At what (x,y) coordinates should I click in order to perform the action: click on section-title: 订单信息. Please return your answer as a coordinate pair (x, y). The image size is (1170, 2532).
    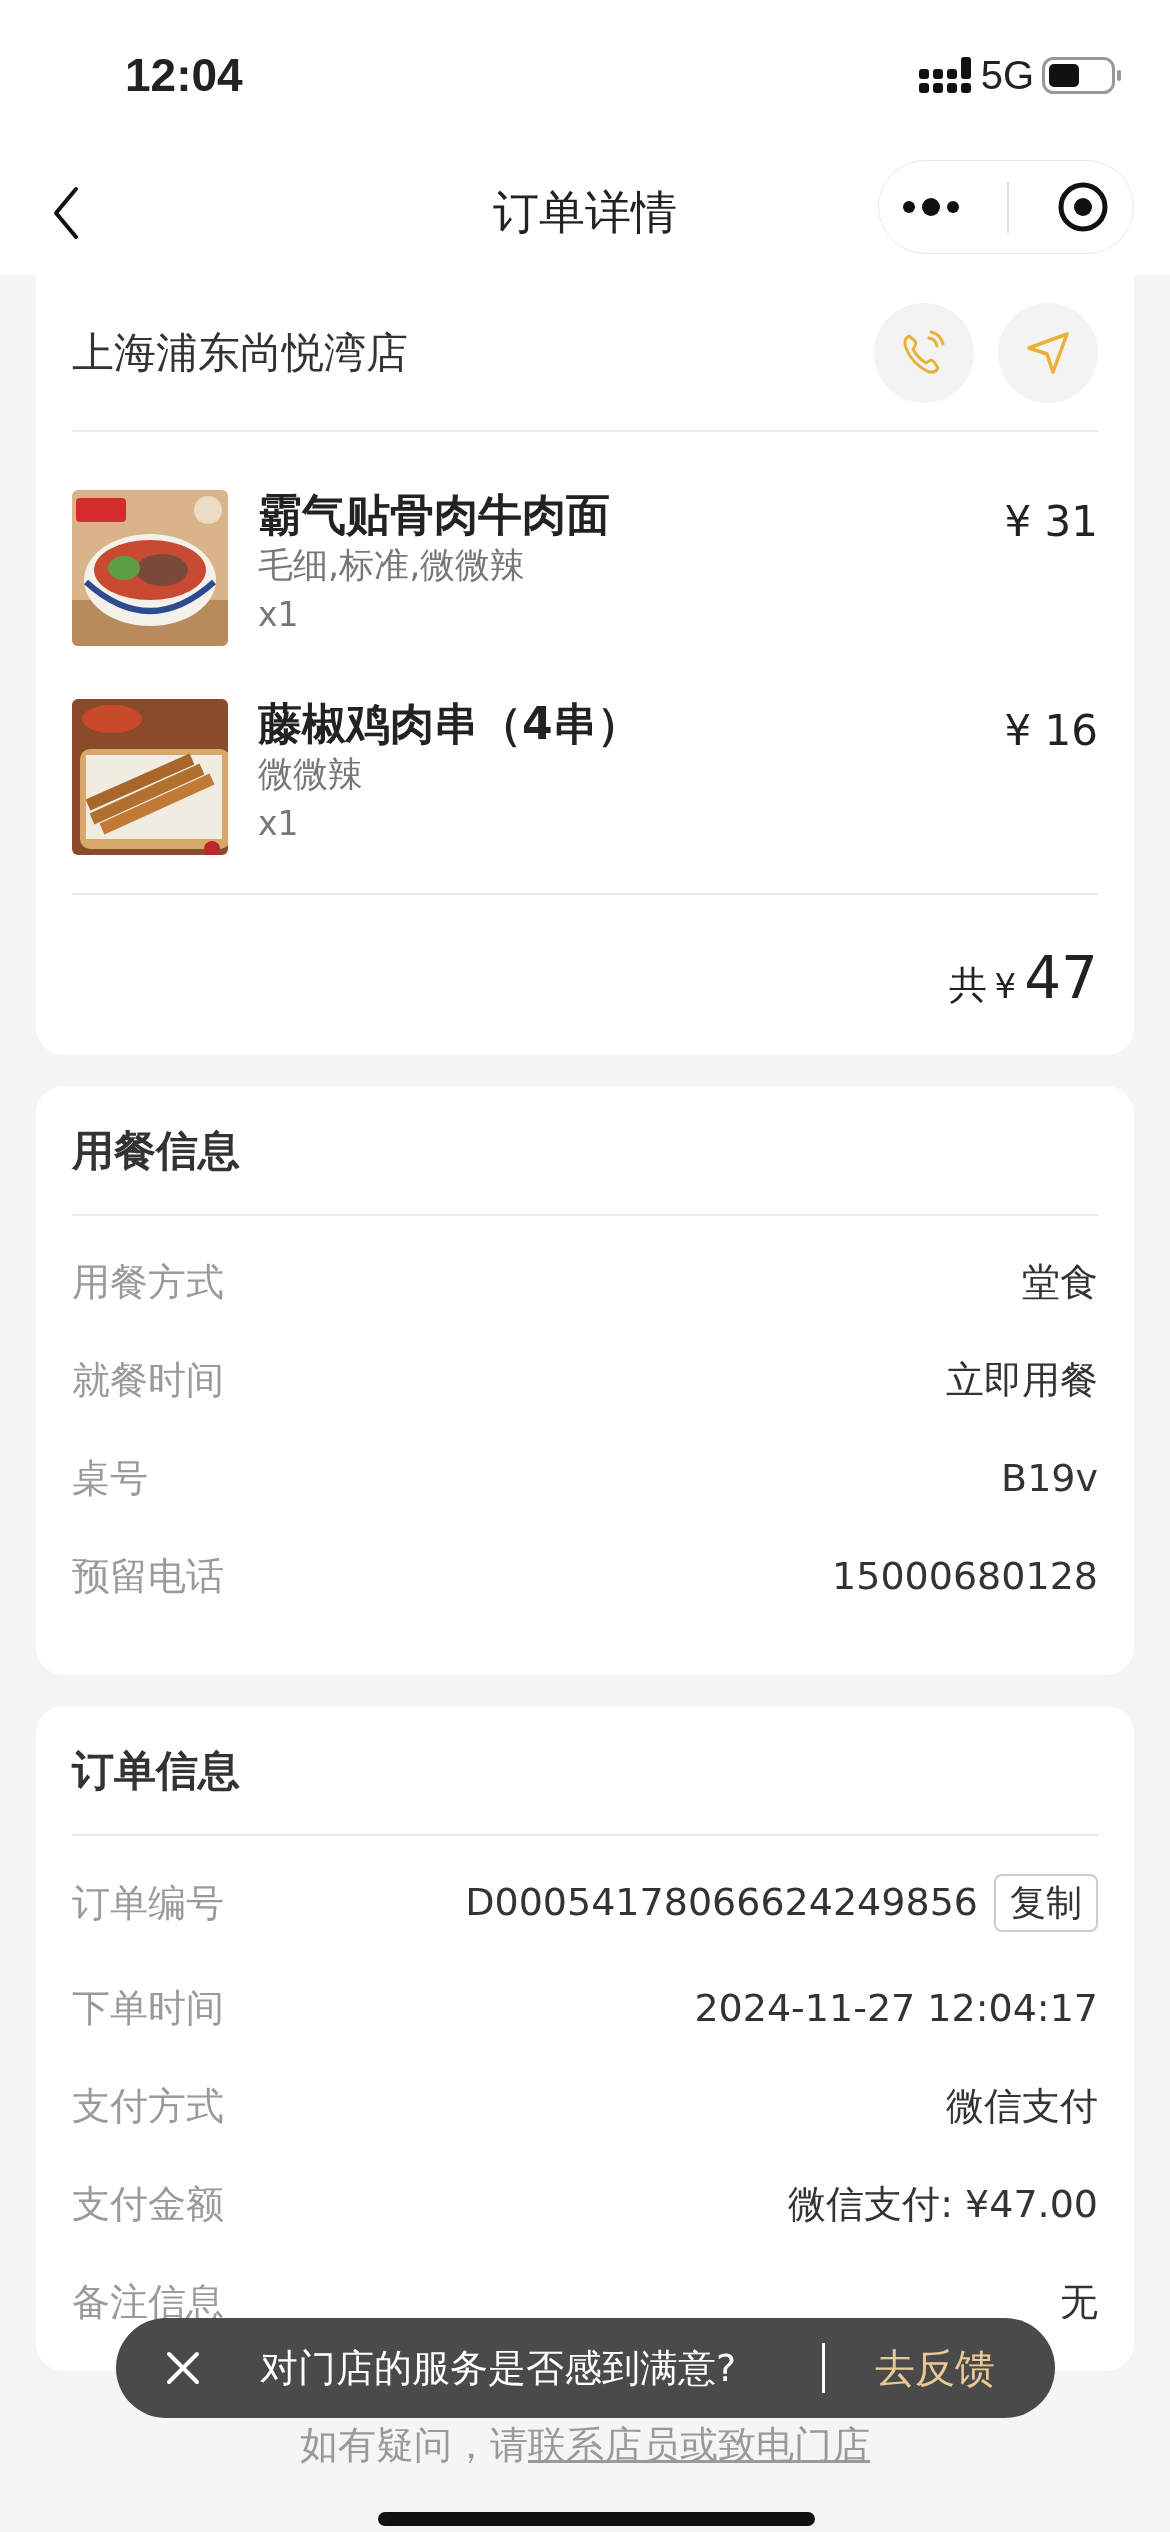
    Looking at the image, I should click on (156, 1770).